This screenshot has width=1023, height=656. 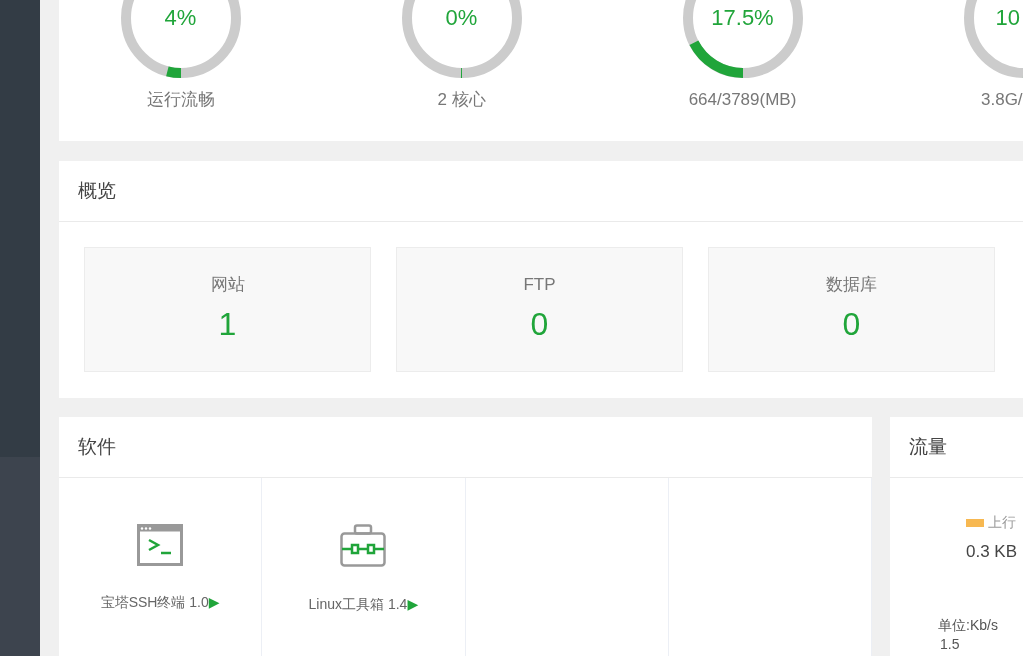 I want to click on axis-tick-label: 1.5, so click(x=950, y=643).